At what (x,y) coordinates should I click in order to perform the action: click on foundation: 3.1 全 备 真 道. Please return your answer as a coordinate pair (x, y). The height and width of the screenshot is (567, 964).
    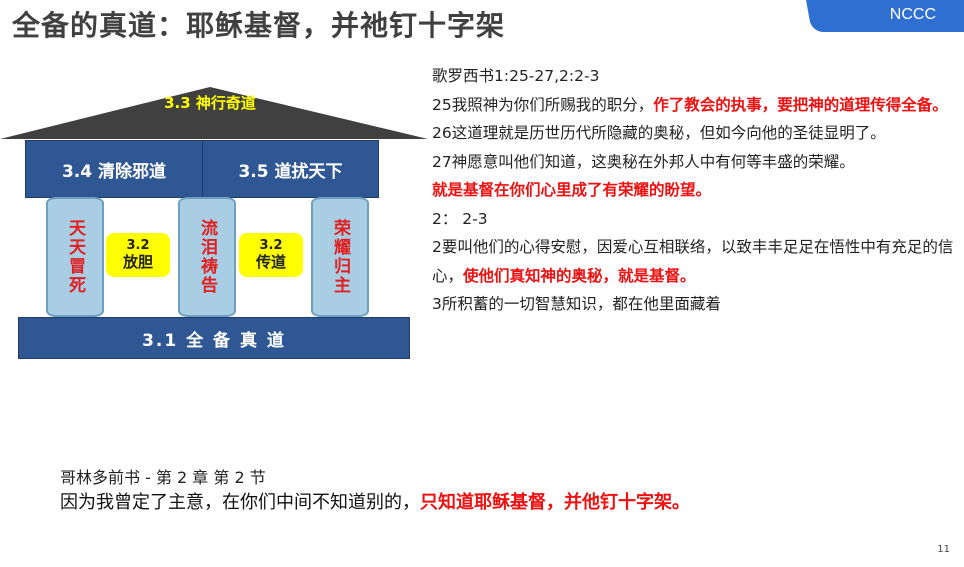
    Looking at the image, I should click on (214, 338).